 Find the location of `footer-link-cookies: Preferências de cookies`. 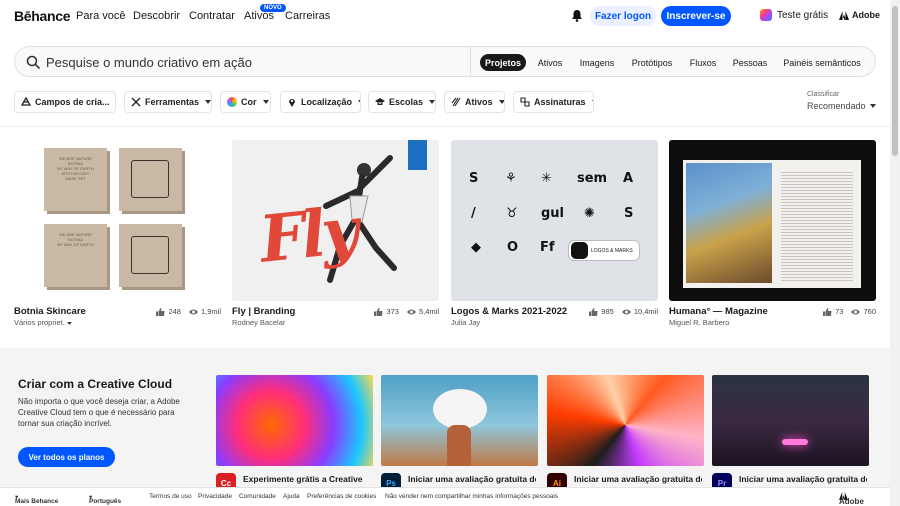

footer-link-cookies: Preferências de cookies is located at coordinates (341, 496).